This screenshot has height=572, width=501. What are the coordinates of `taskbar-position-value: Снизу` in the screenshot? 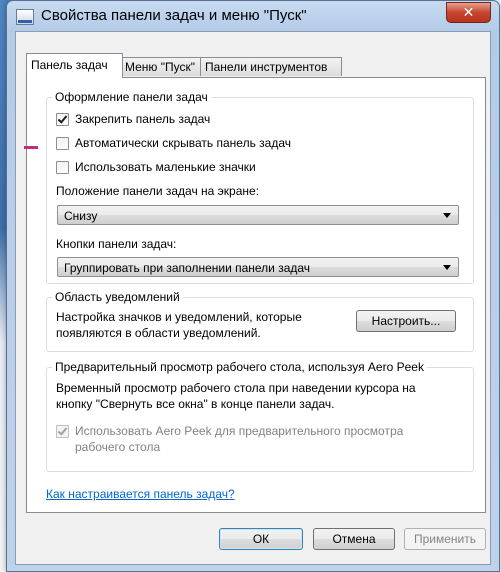 It's located at (81, 216).